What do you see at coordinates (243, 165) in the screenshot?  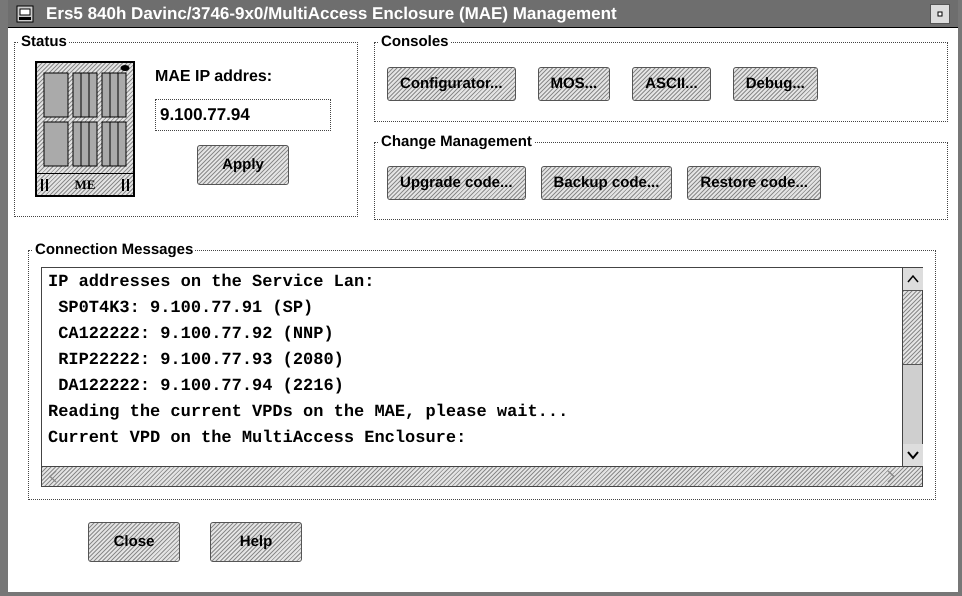 I see `apply-button: Apply` at bounding box center [243, 165].